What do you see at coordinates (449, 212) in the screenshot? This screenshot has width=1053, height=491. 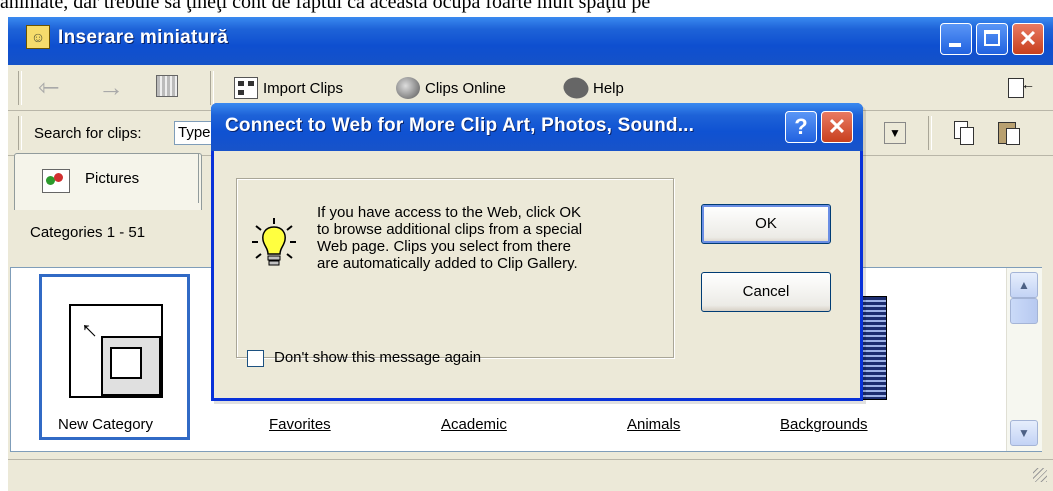 I see `dialog-message-line: If you have access to the Web, click OK` at bounding box center [449, 212].